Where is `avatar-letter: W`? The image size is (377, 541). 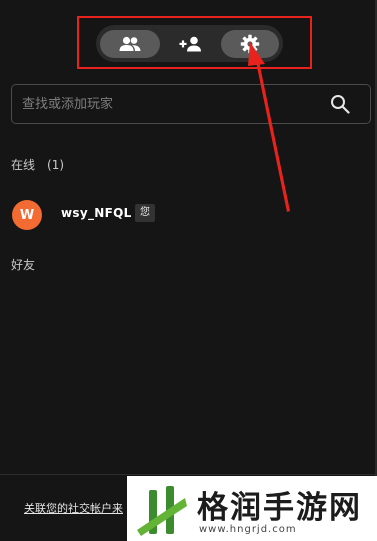 avatar-letter: W is located at coordinates (27, 215).